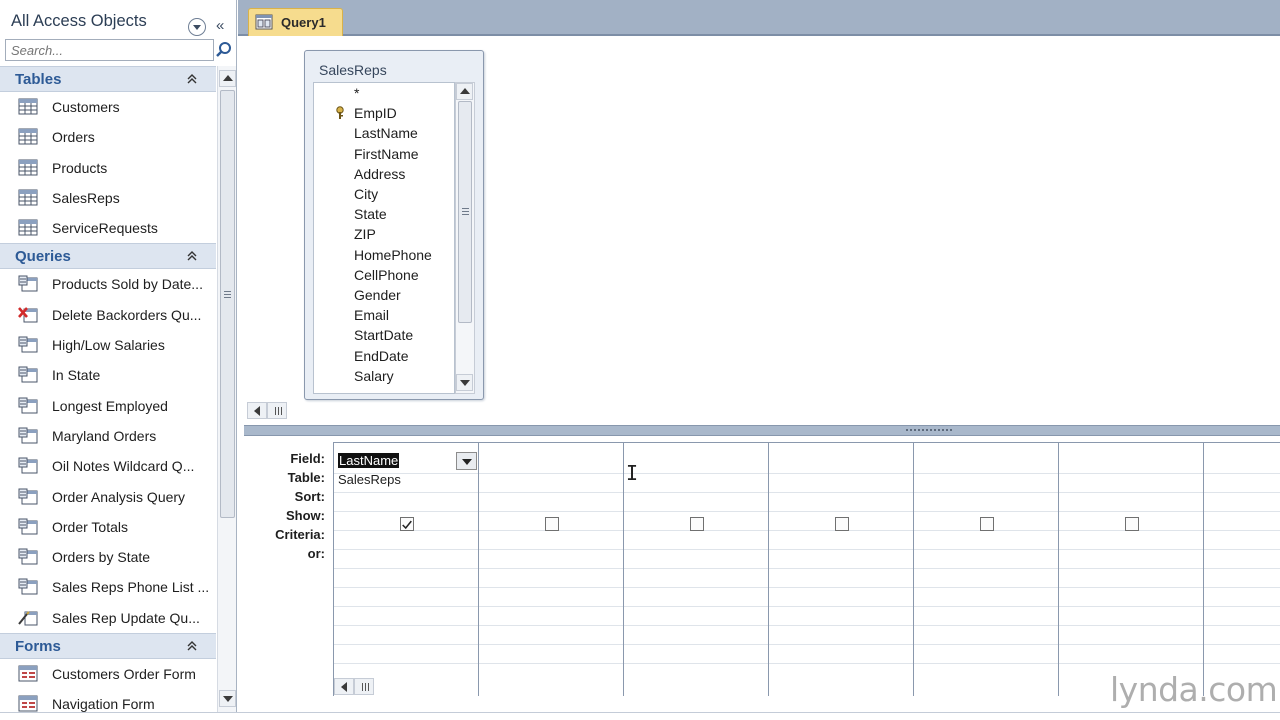 This screenshot has height=720, width=1280. Describe the element at coordinates (369, 479) in the screenshot. I see `table-cell-value: SalesReps` at that location.